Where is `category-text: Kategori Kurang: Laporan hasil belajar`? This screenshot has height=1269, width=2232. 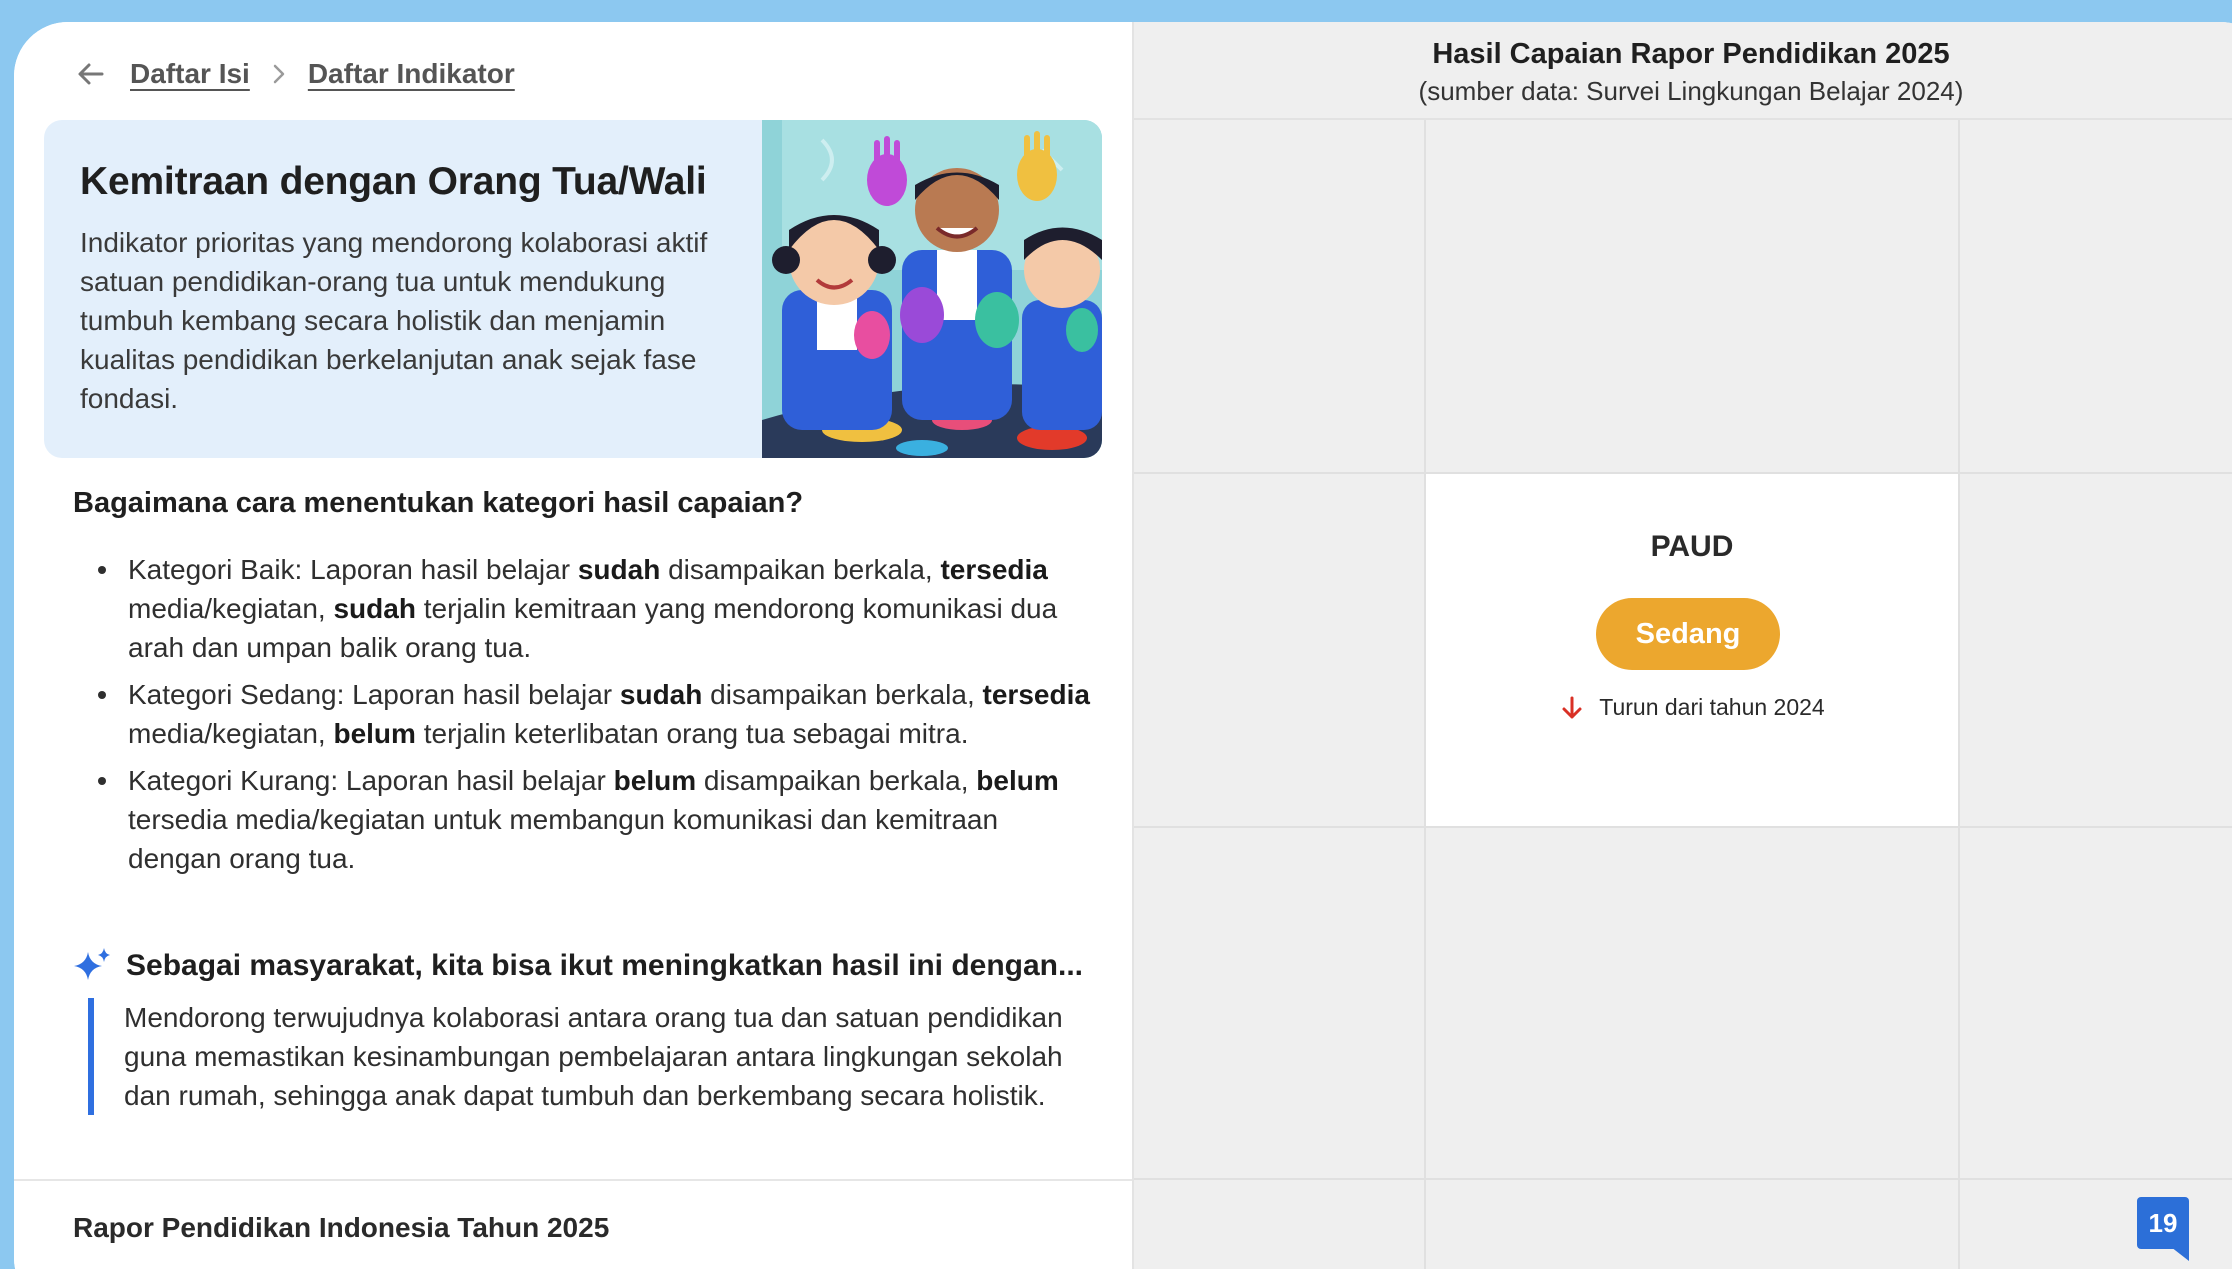
category-text: Kategori Kurang: Laporan hasil belajar is located at coordinates (371, 780).